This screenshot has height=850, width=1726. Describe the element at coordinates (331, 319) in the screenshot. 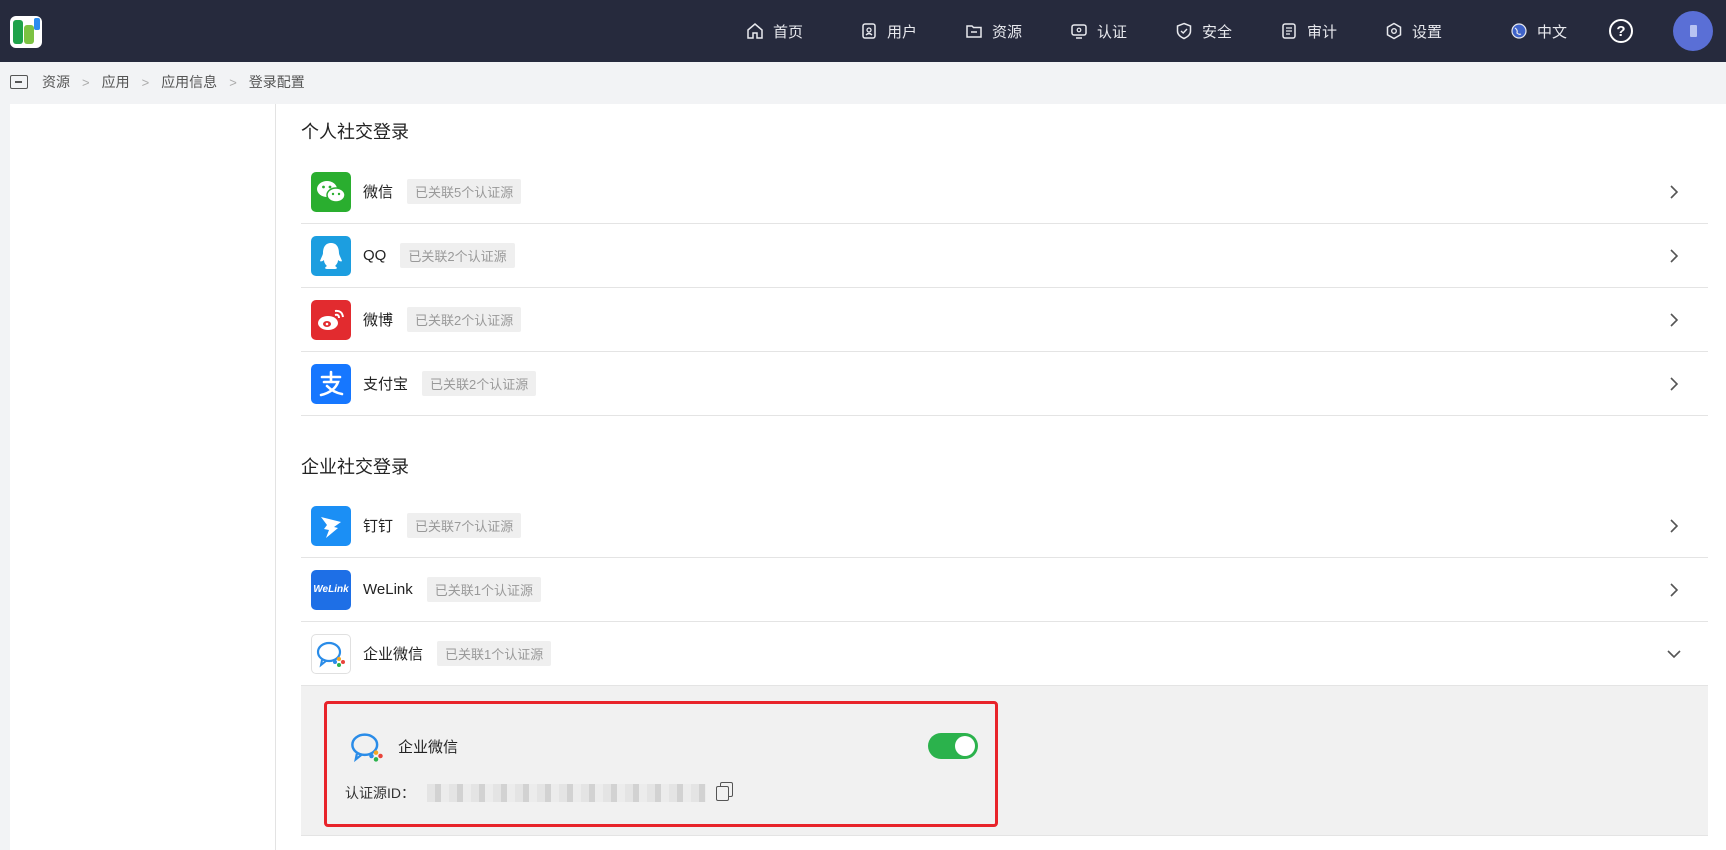

I see `weibo-icon` at that location.